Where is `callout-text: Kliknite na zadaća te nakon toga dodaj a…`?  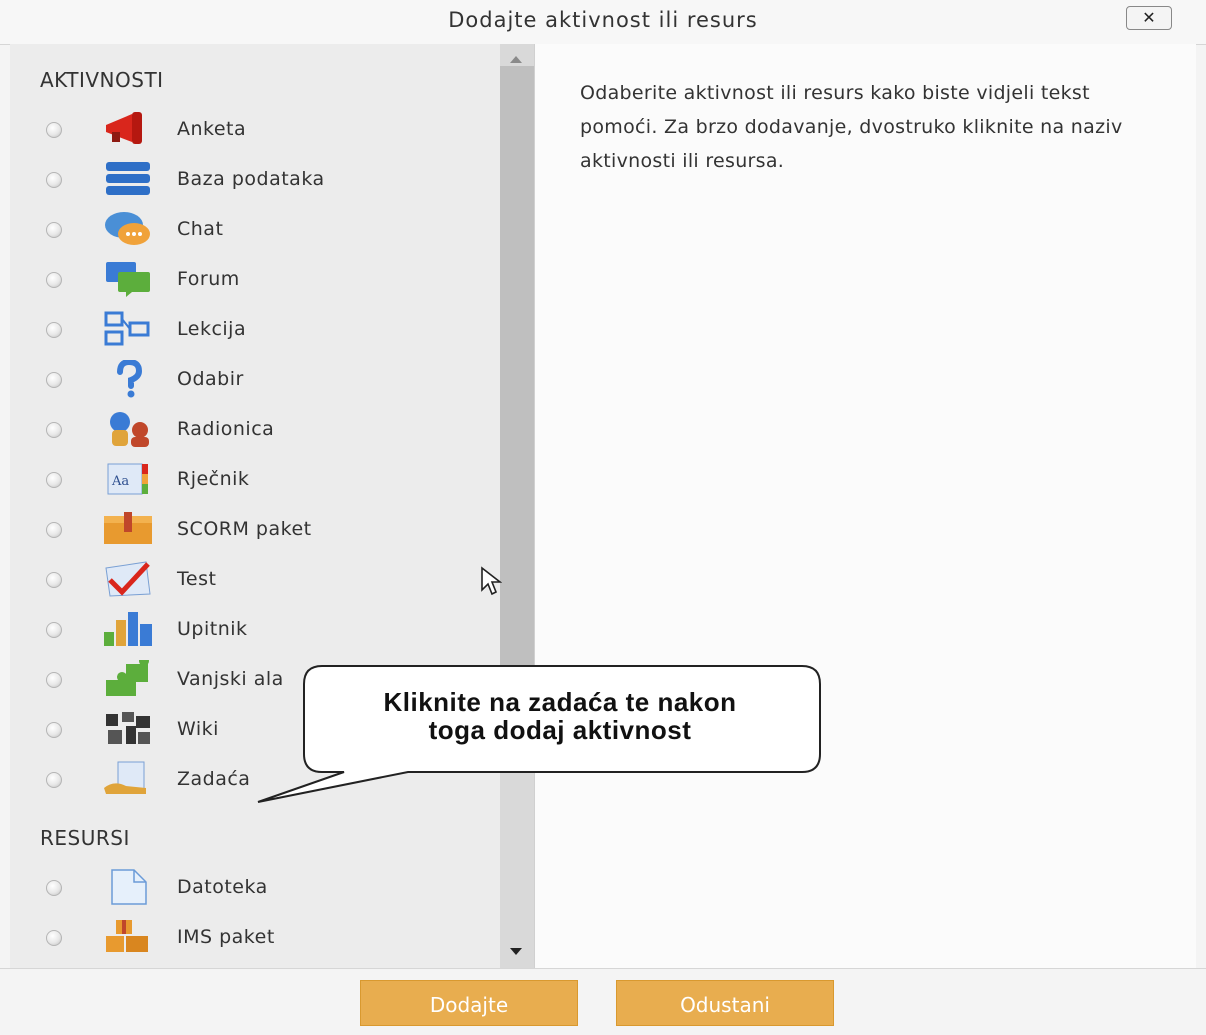
callout-text: Kliknite na zadaća te nakon toga dodaj a… is located at coordinates (560, 716).